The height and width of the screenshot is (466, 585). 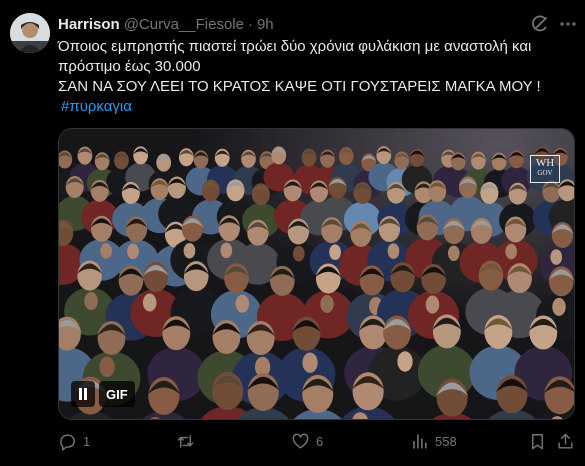 I want to click on repost-button, so click(x=188, y=441).